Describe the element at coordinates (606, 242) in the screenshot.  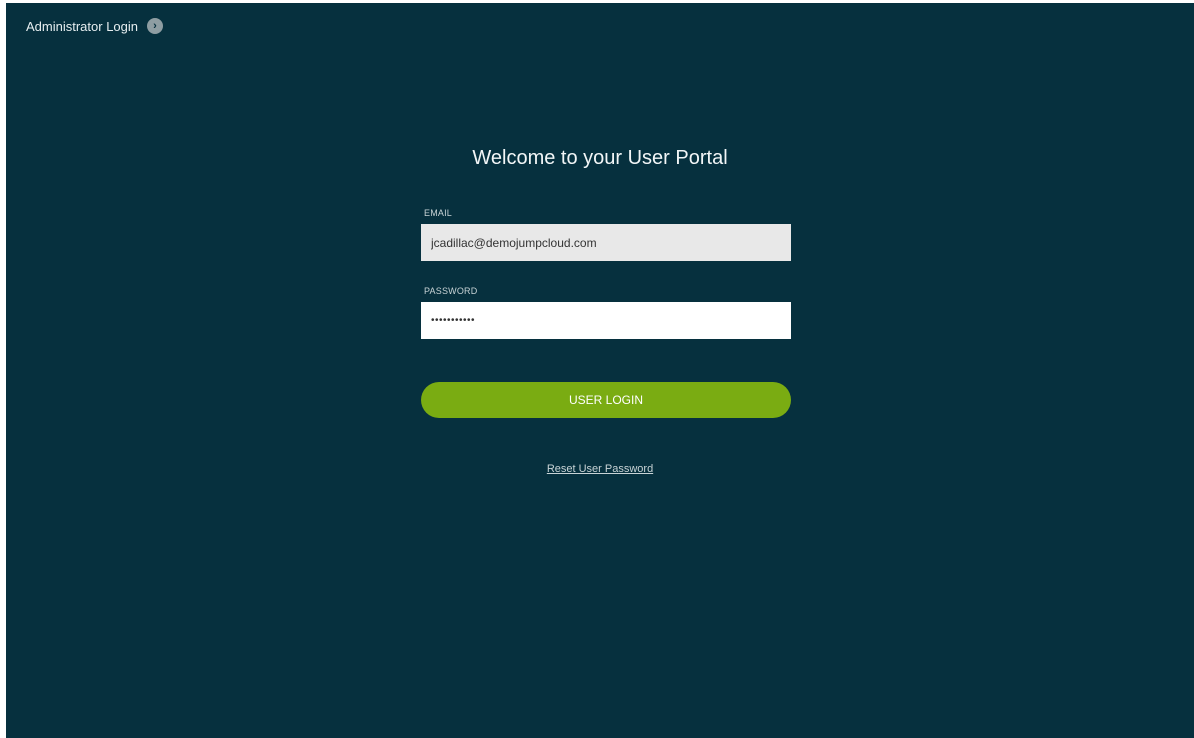
I see `email-field` at that location.